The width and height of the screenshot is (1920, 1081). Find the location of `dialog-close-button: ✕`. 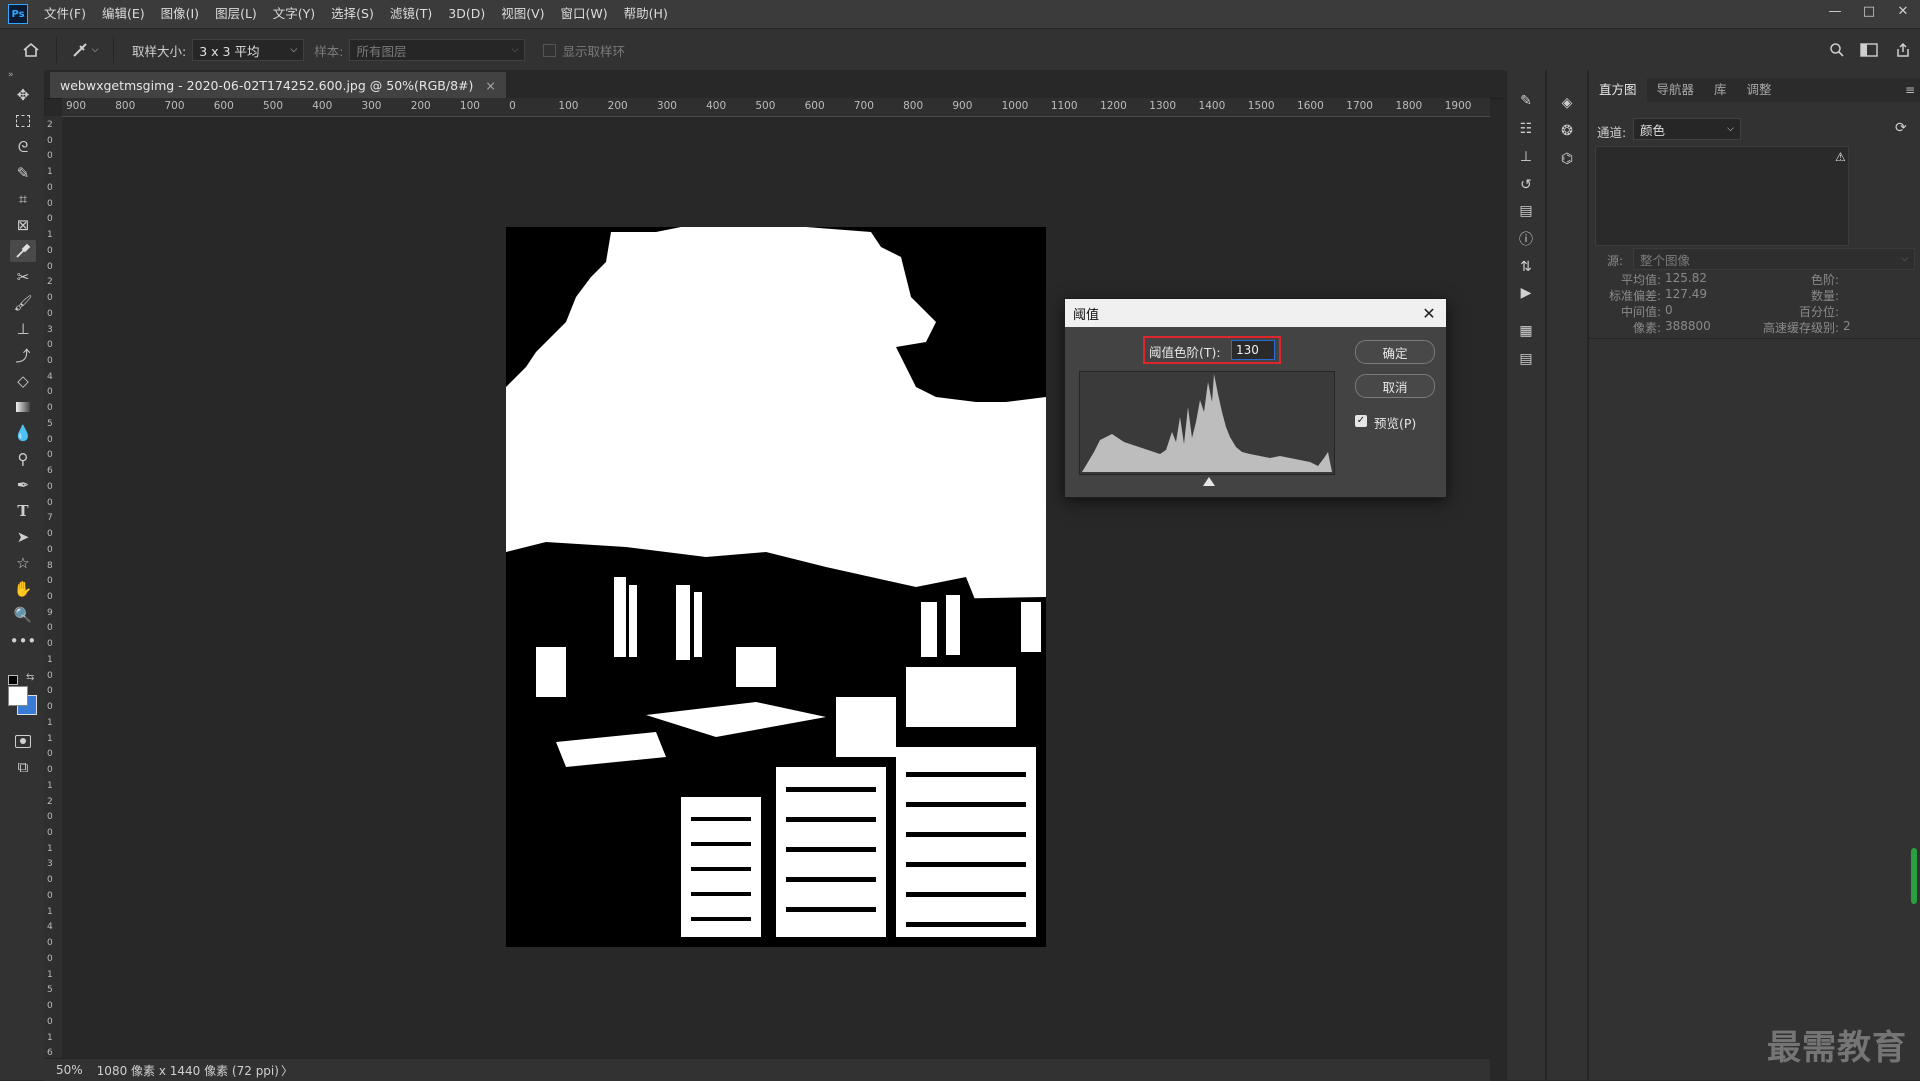

dialog-close-button: ✕ is located at coordinates (1429, 313).